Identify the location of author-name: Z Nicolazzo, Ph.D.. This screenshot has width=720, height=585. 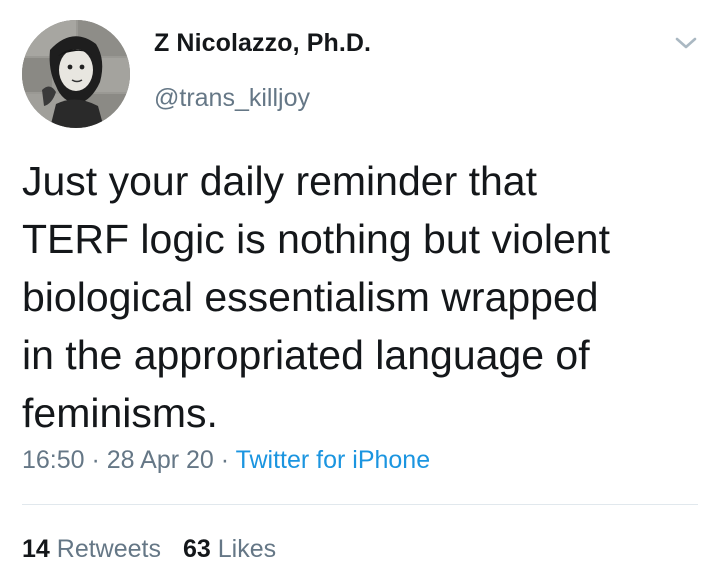
(262, 43).